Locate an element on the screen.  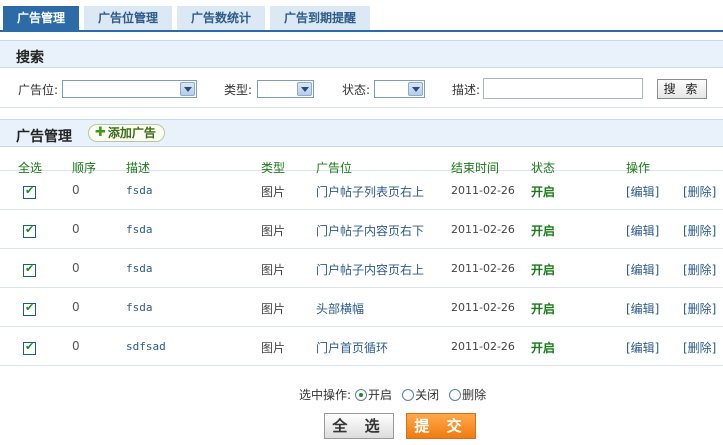
desc-label: 描述: is located at coordinates (466, 90).